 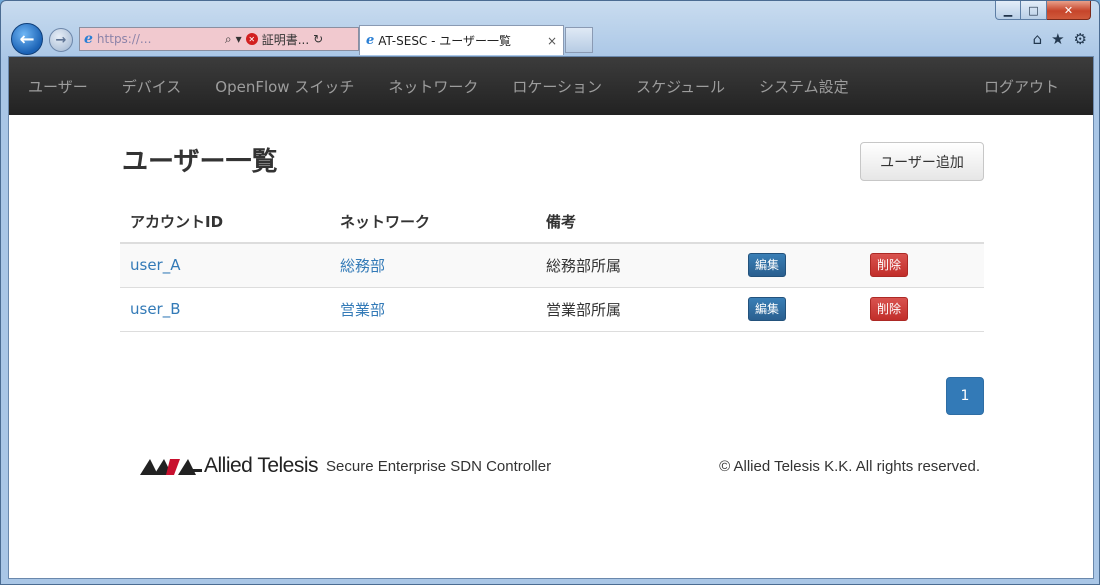 I want to click on maximize-button: □, so click(x=1034, y=10).